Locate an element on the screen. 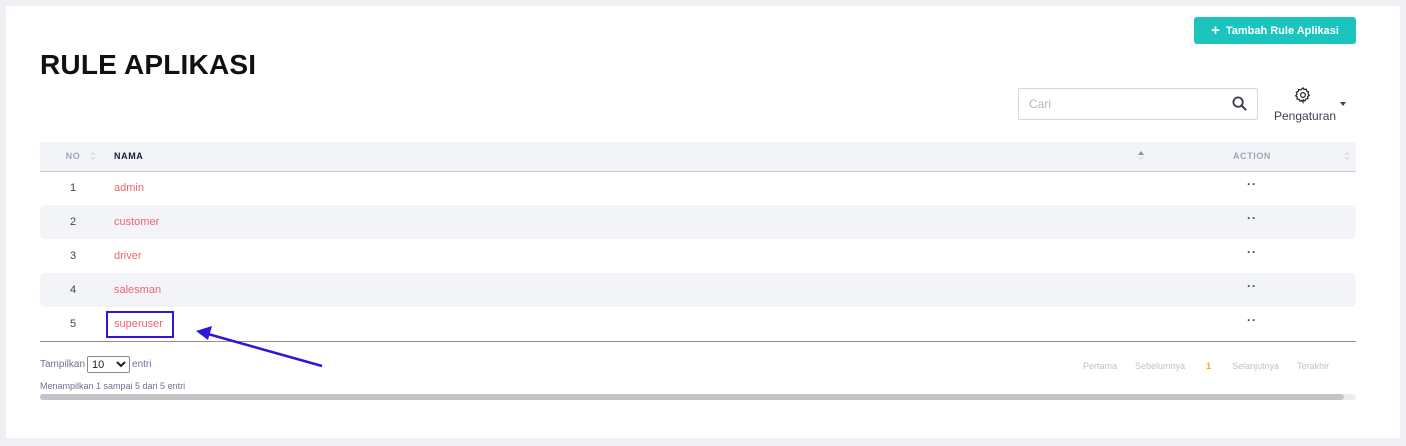  rule-name-link: customer is located at coordinates (136, 222).